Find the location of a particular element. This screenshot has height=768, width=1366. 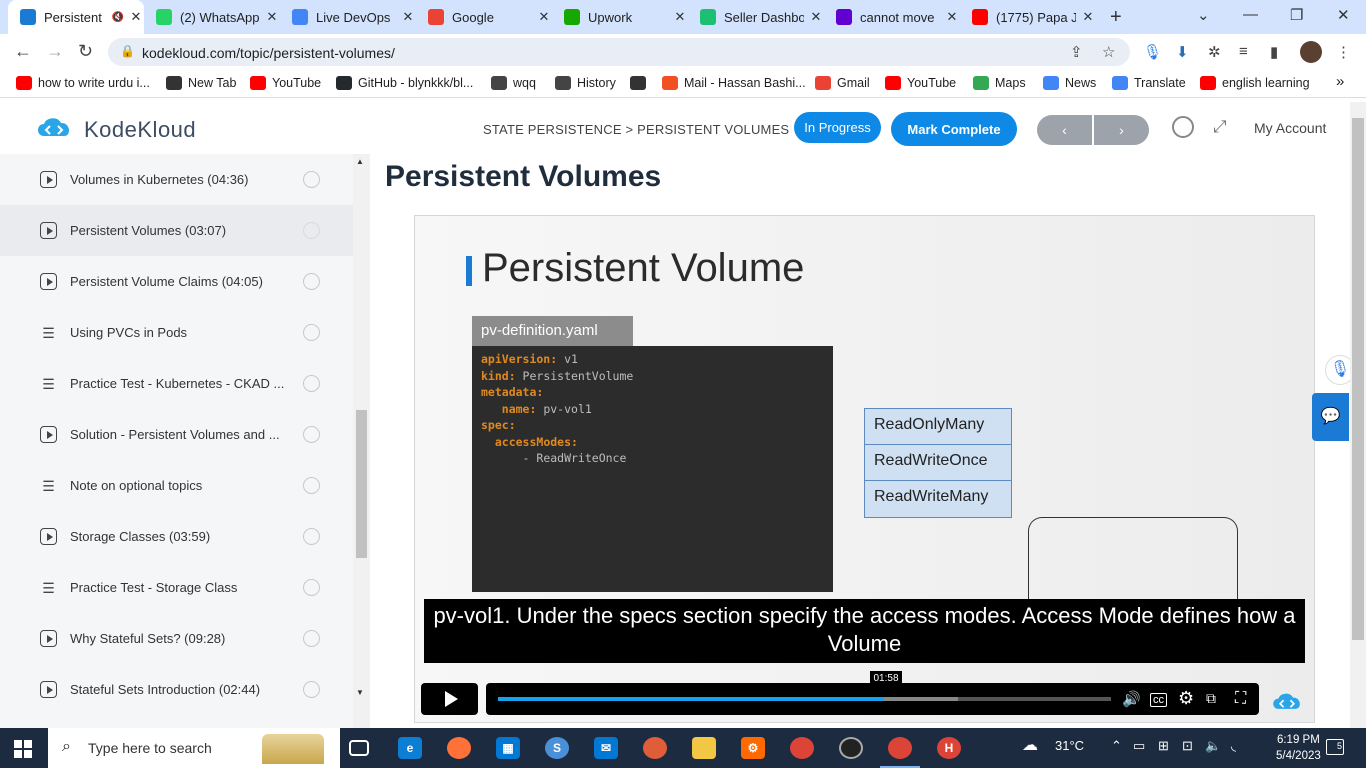

firefox-icon is located at coordinates (459, 748).